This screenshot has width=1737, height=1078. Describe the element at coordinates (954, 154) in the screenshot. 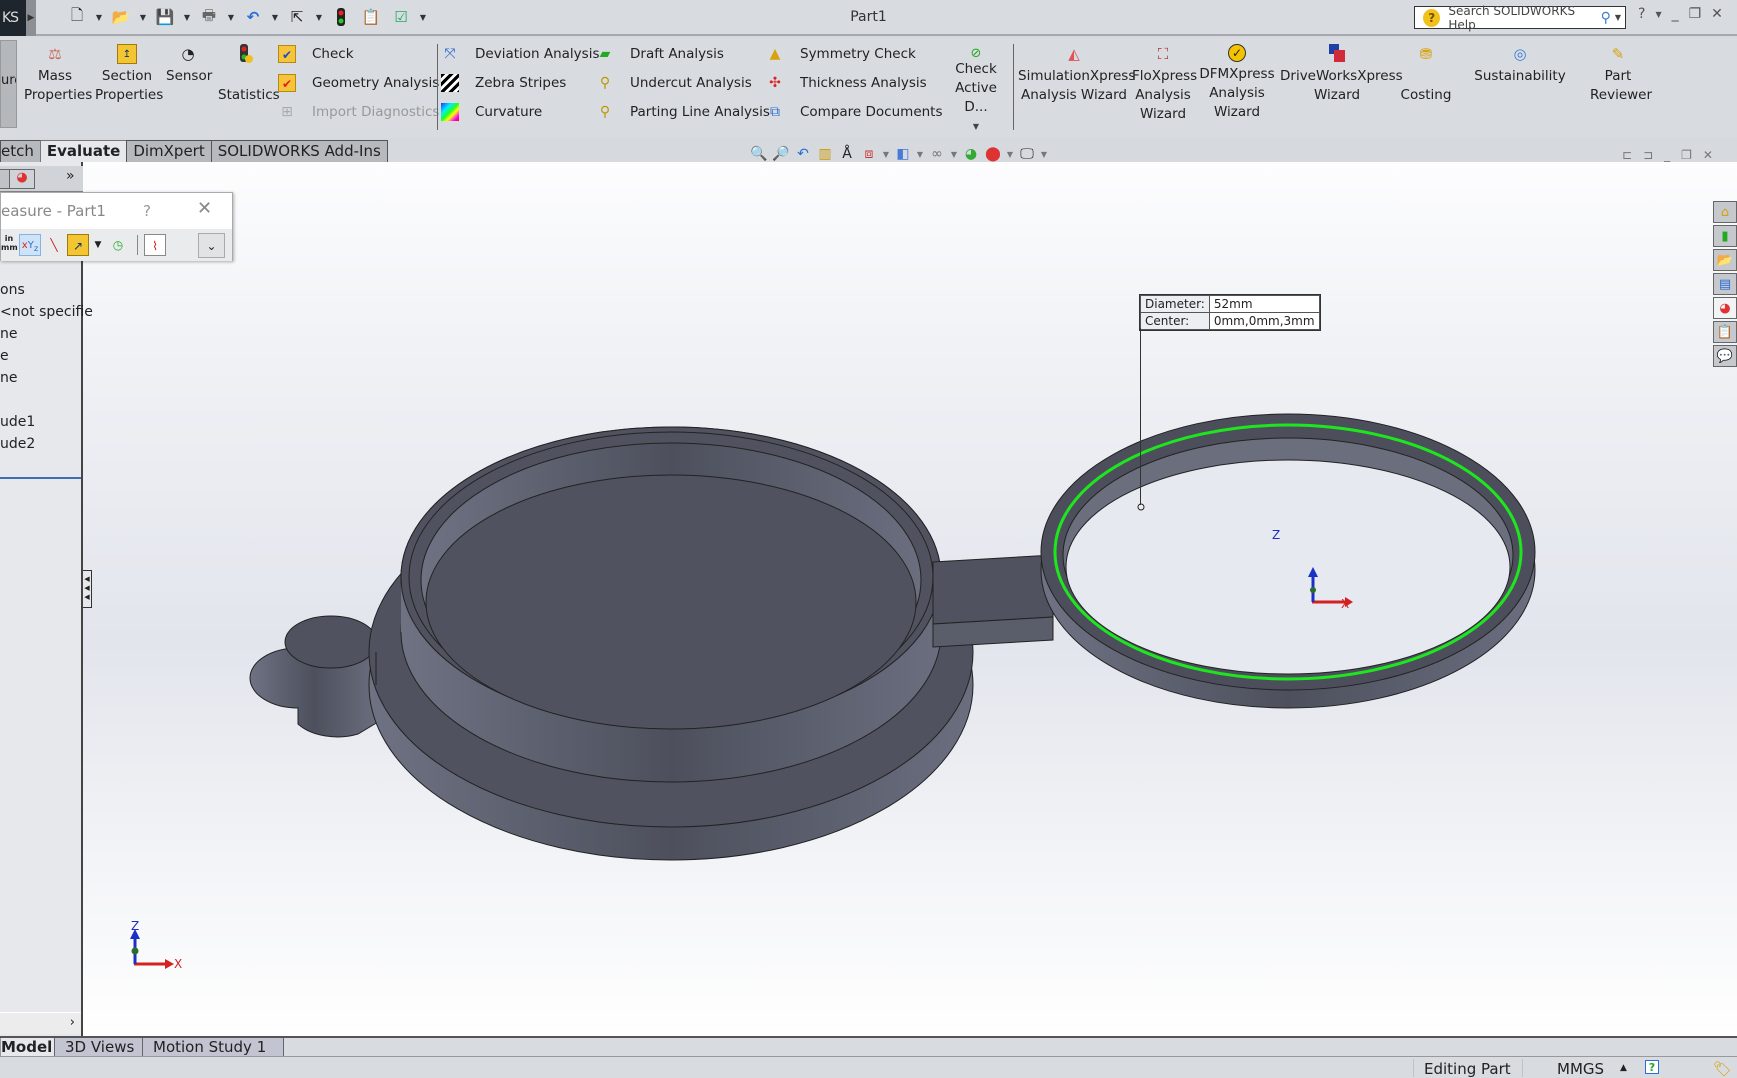

I see `hide-show-dropdown: ▼` at that location.